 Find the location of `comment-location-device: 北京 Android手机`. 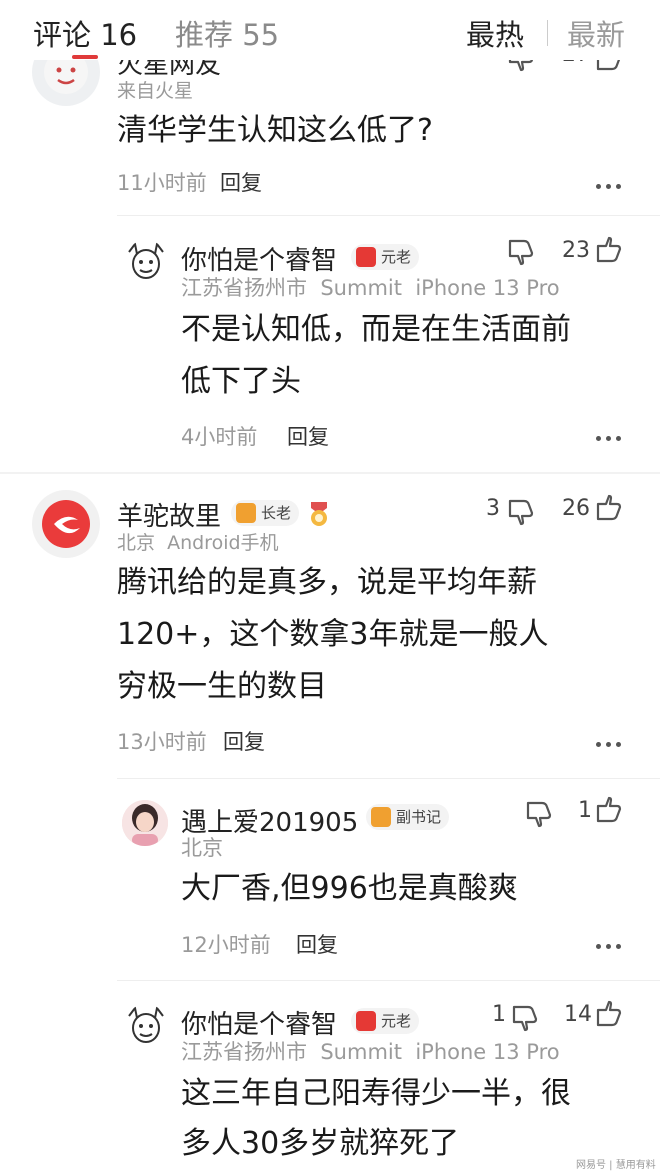

comment-location-device: 北京 Android手机 is located at coordinates (198, 543).